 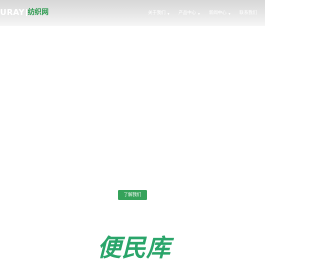 I want to click on nav-item-contact: 联系我们, so click(x=248, y=13).